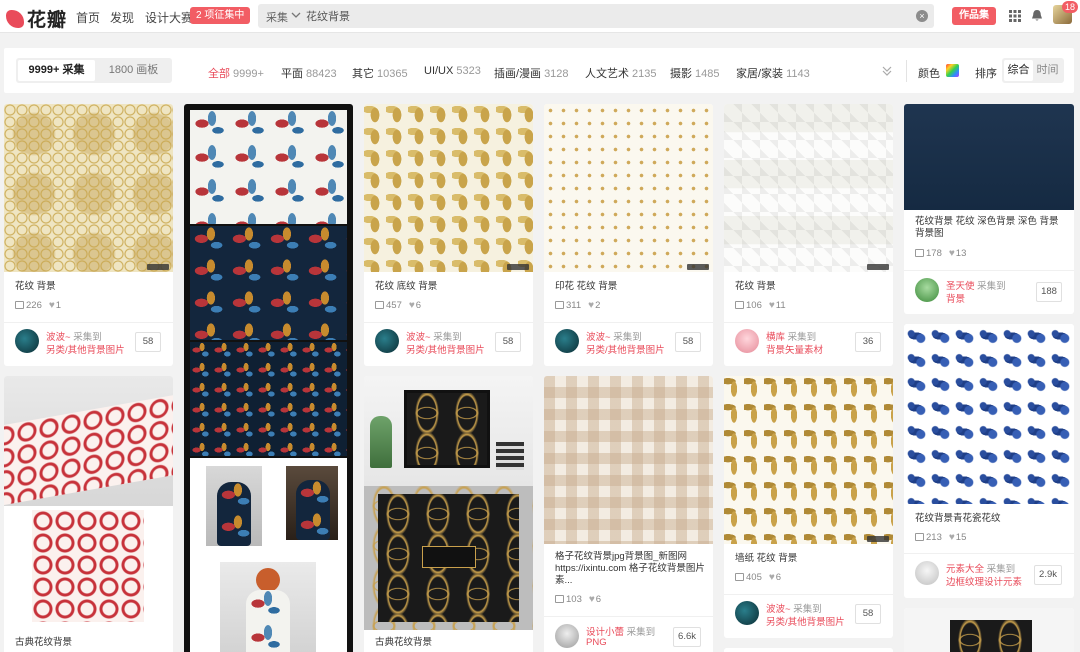  I want to click on board-count-button: 188, so click(1049, 292).